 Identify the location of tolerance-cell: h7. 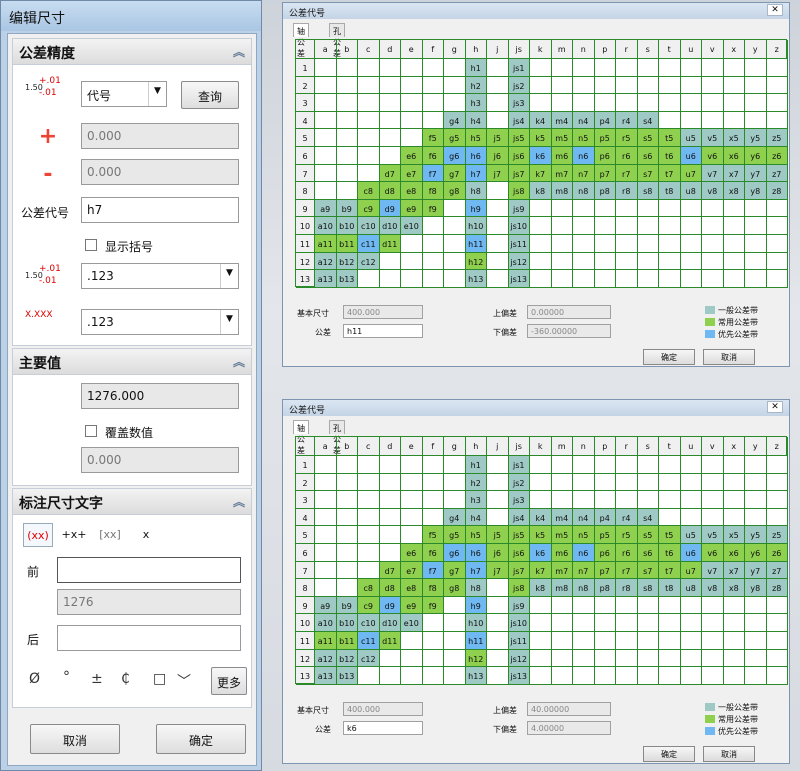
(476, 173).